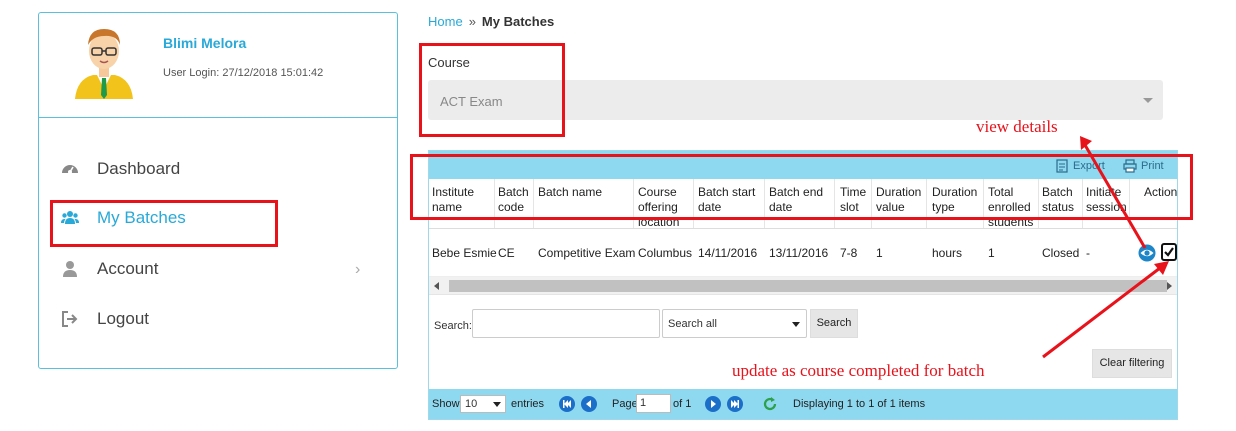 The width and height of the screenshot is (1236, 431). Describe the element at coordinates (492, 90) in the screenshot. I see `annotation-box-course` at that location.